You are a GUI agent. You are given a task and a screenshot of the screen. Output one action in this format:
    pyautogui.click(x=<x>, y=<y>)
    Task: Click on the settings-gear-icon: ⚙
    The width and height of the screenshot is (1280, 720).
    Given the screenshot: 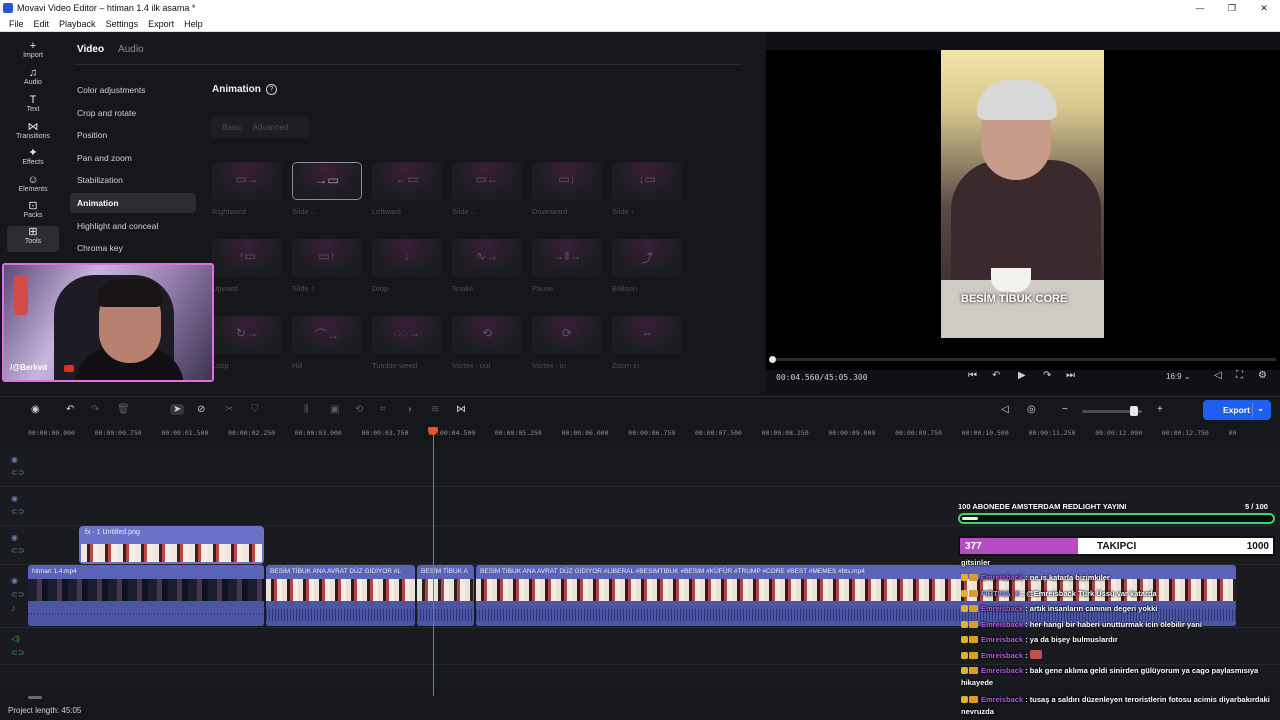 What is the action you would take?
    pyautogui.click(x=1262, y=375)
    